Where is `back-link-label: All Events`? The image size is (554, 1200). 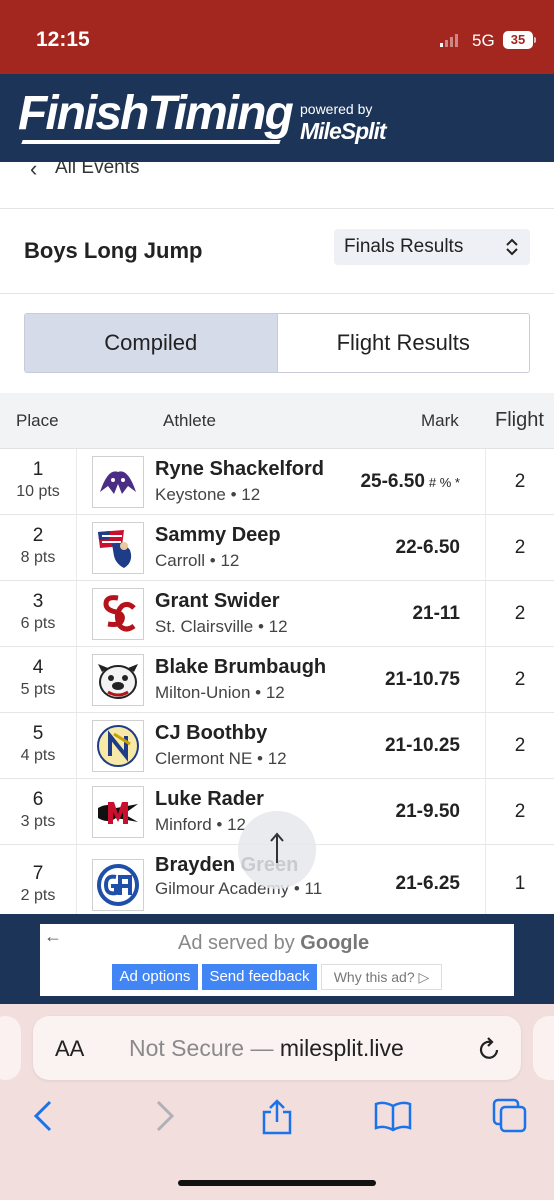 back-link-label: All Events is located at coordinates (97, 170).